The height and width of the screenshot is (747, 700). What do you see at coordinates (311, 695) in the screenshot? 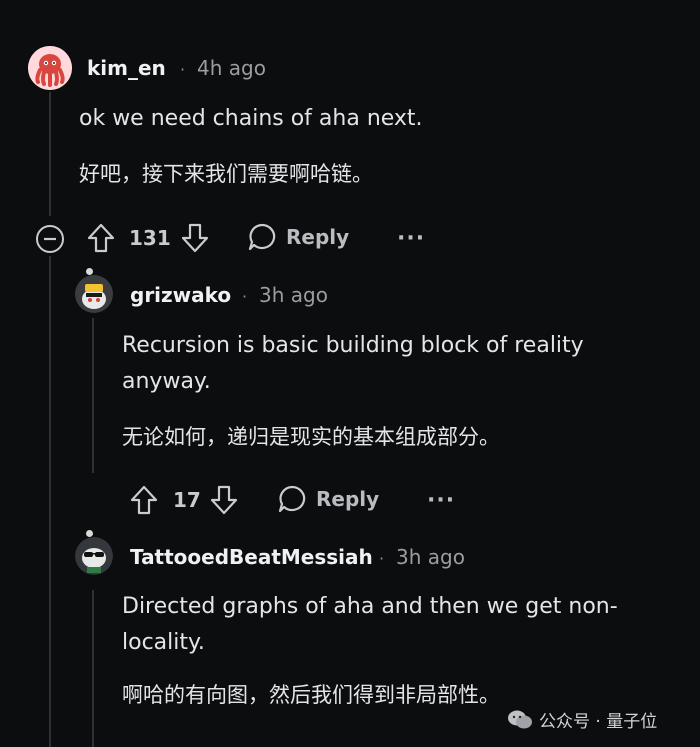
I see `comment-translation: 啊哈的有向图，然后我们得到非局部性。` at bounding box center [311, 695].